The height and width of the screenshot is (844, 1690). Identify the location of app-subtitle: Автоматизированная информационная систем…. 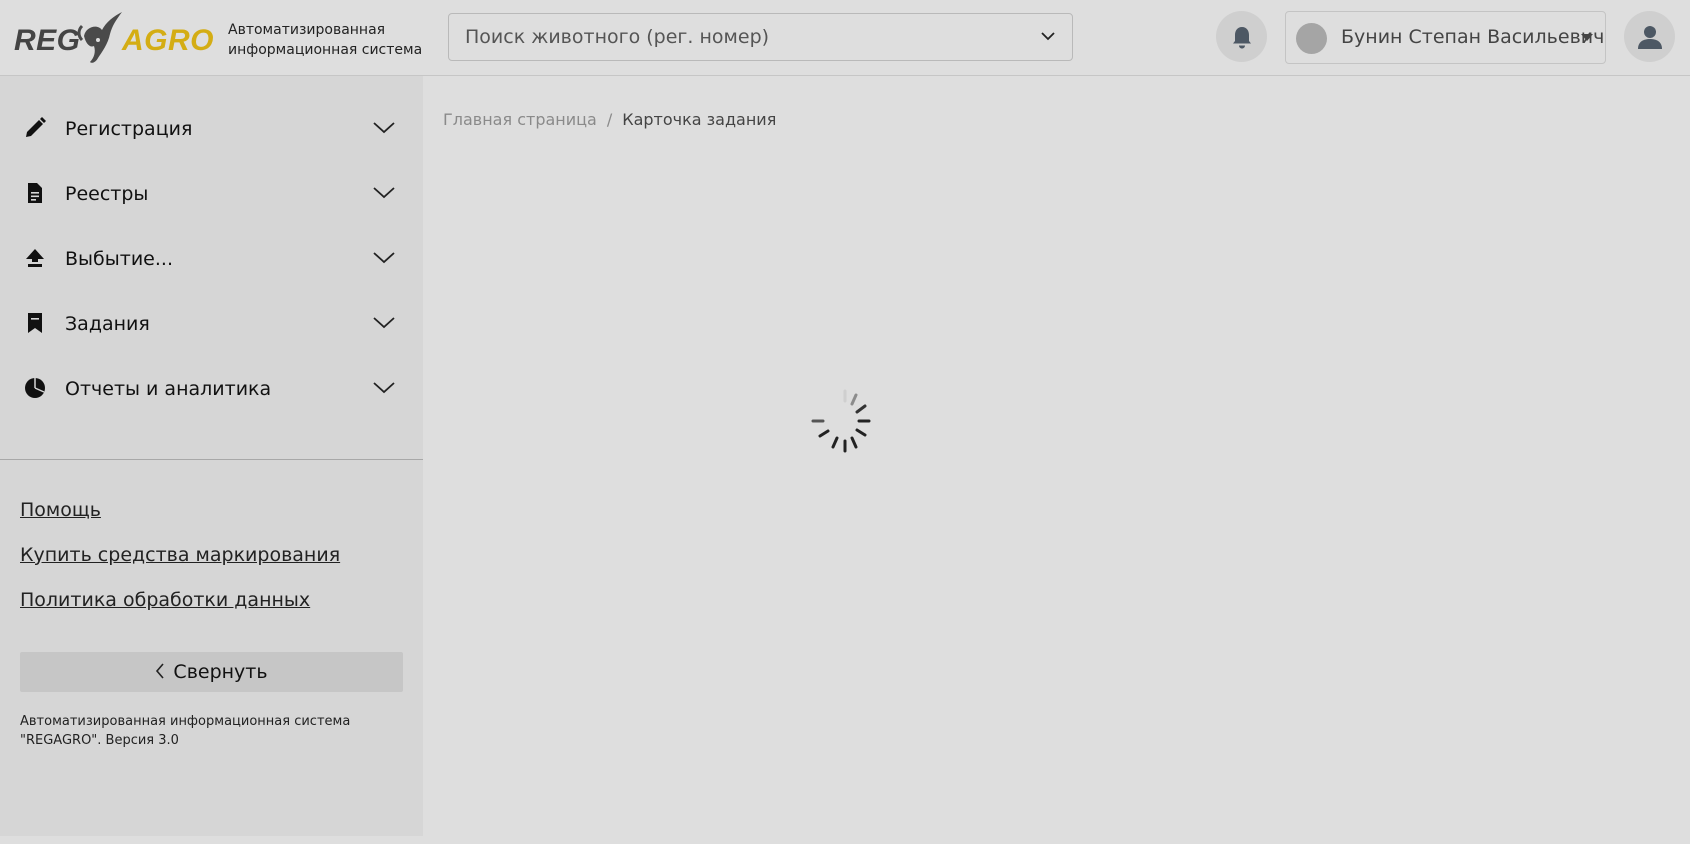
(325, 40).